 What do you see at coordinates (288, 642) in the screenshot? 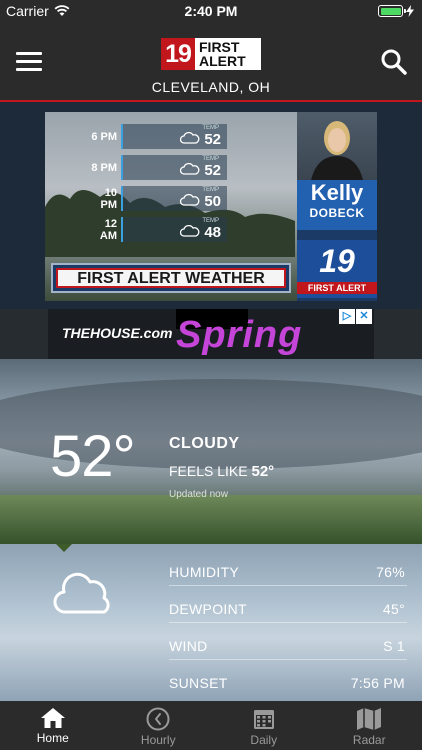
I see `detail-row-wind: WIND S 1` at bounding box center [288, 642].